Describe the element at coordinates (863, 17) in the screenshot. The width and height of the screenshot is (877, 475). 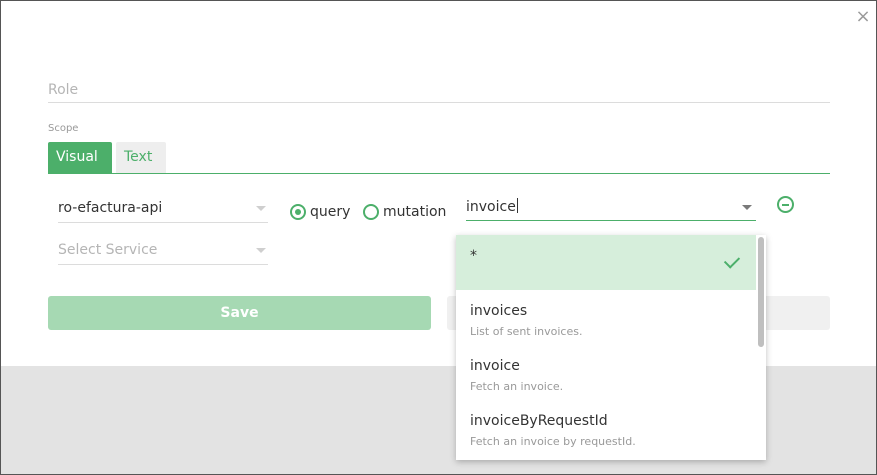
I see `close-icon: ×` at that location.